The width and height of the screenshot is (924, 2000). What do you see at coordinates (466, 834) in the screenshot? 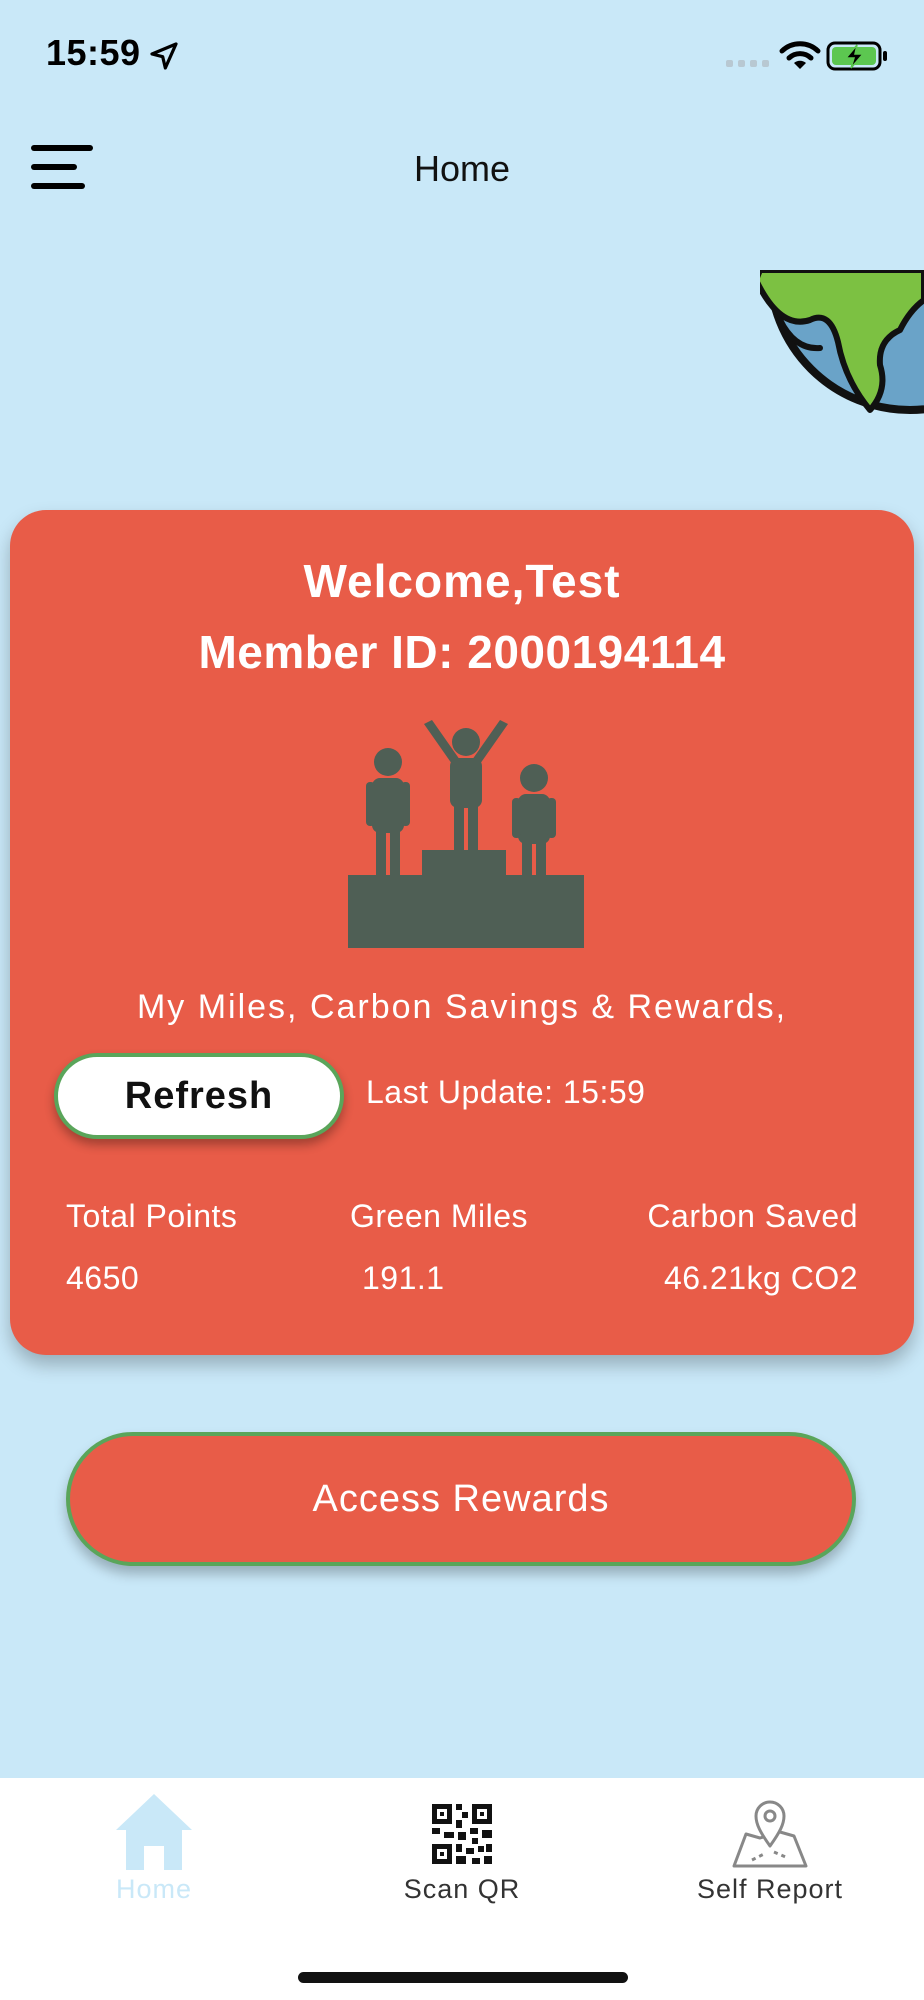
I see `podium-icon` at bounding box center [466, 834].